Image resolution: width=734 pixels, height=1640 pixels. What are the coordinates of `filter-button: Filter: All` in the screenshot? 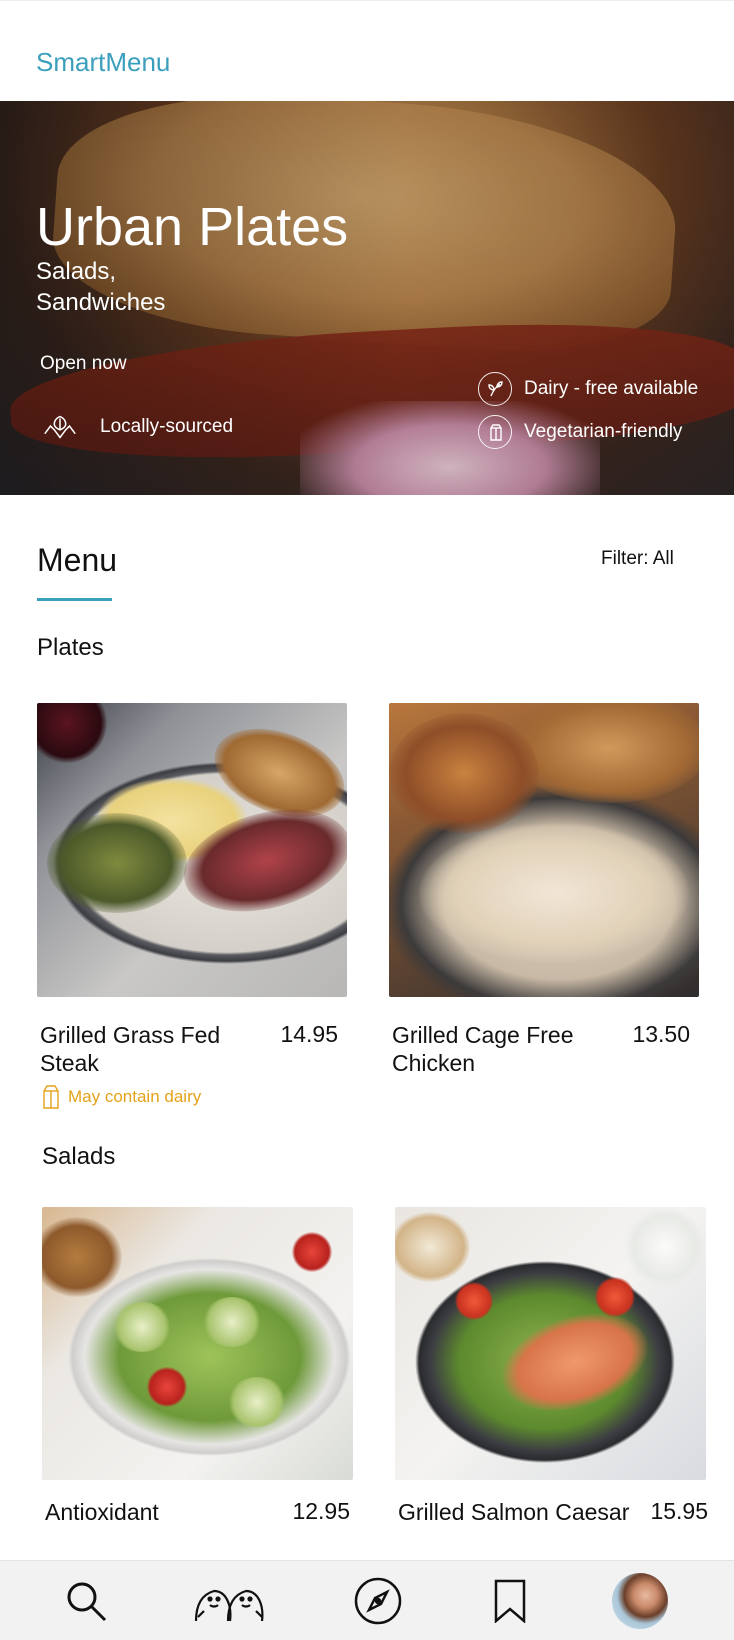 It's located at (637, 559).